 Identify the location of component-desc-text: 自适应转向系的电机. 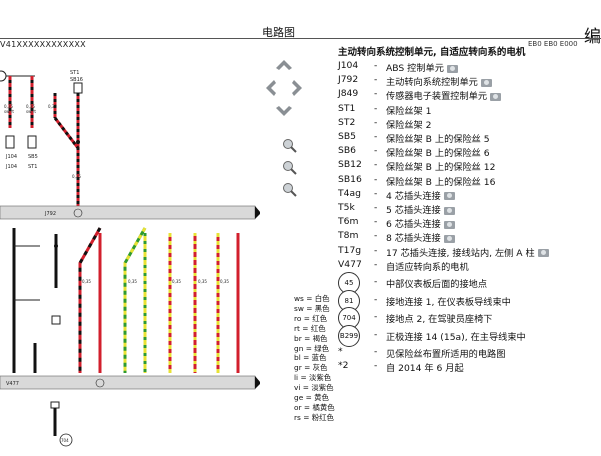
(427, 267).